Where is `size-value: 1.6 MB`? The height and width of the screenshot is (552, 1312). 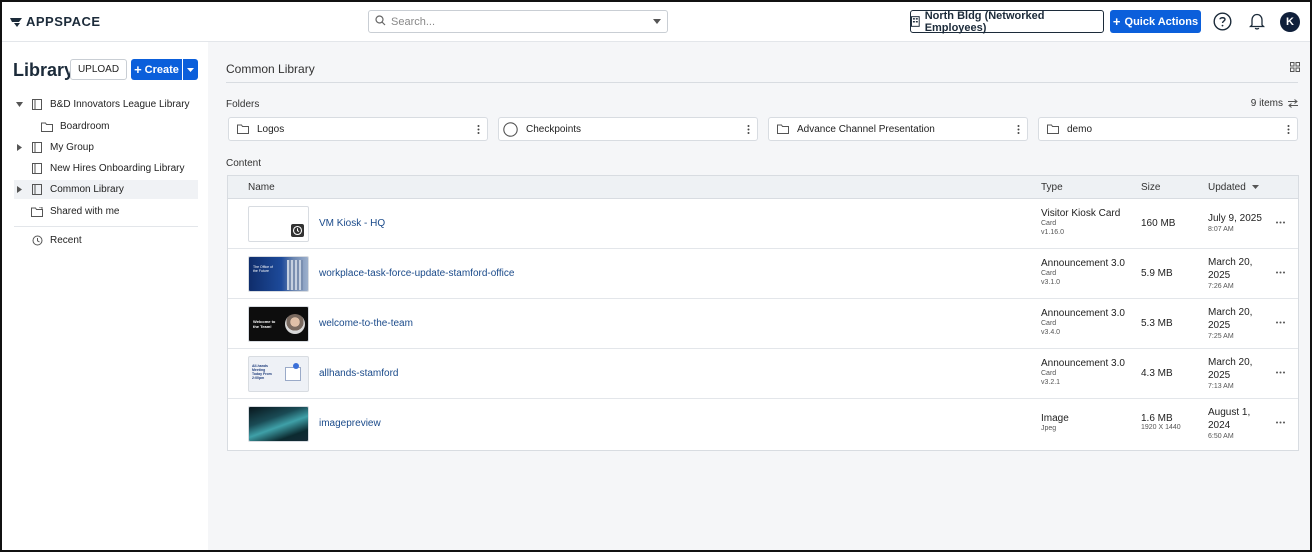
size-value: 1.6 MB is located at coordinates (1157, 418).